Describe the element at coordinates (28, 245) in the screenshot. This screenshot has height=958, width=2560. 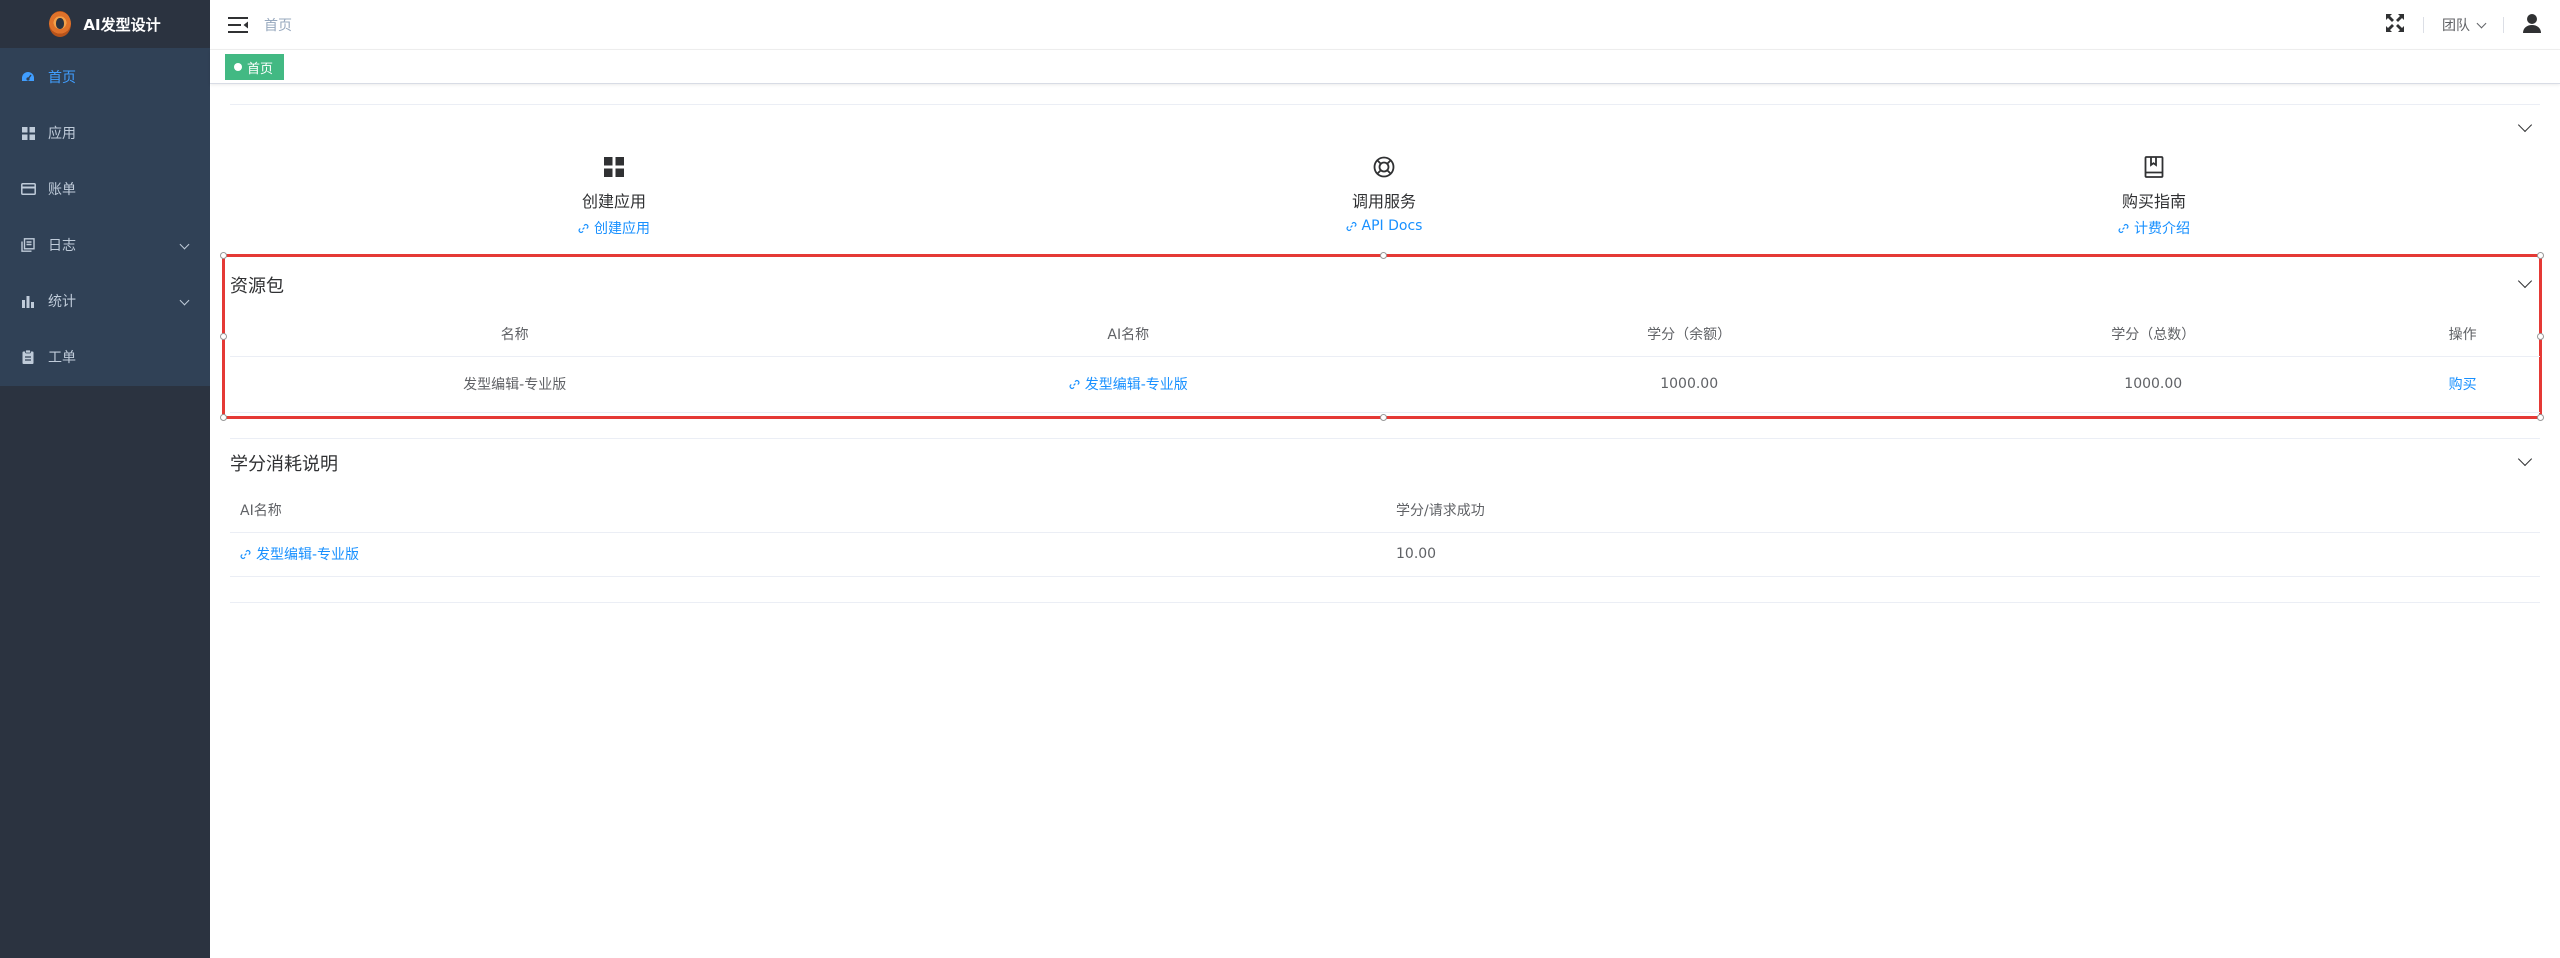
I see `documents-icon` at that location.